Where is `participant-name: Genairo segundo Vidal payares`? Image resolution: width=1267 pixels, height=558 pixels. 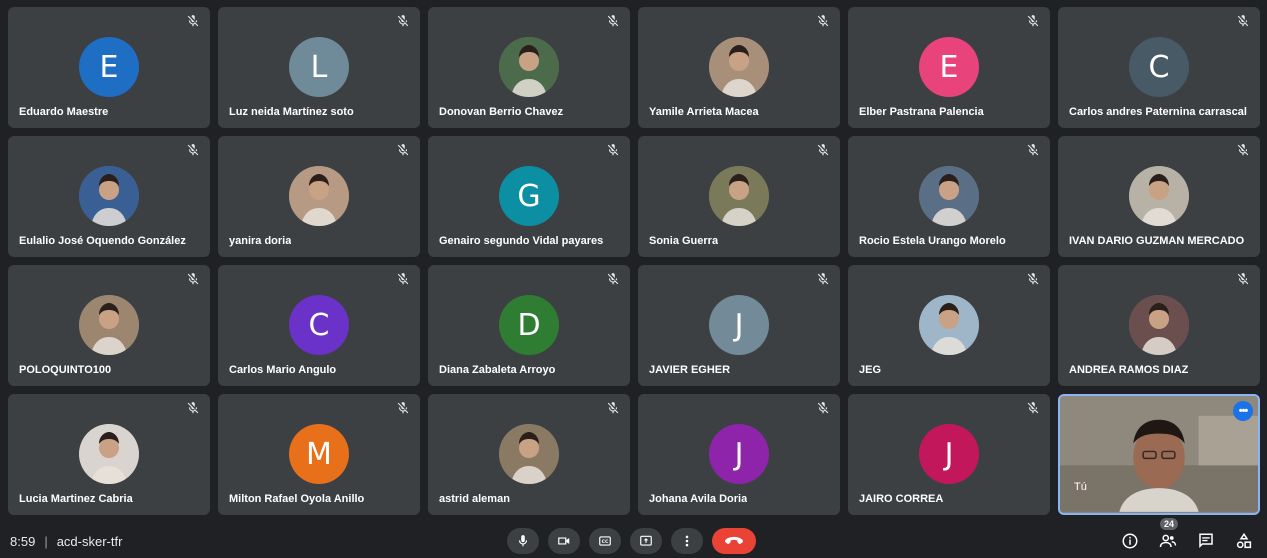 participant-name: Genairo segundo Vidal payares is located at coordinates (521, 241).